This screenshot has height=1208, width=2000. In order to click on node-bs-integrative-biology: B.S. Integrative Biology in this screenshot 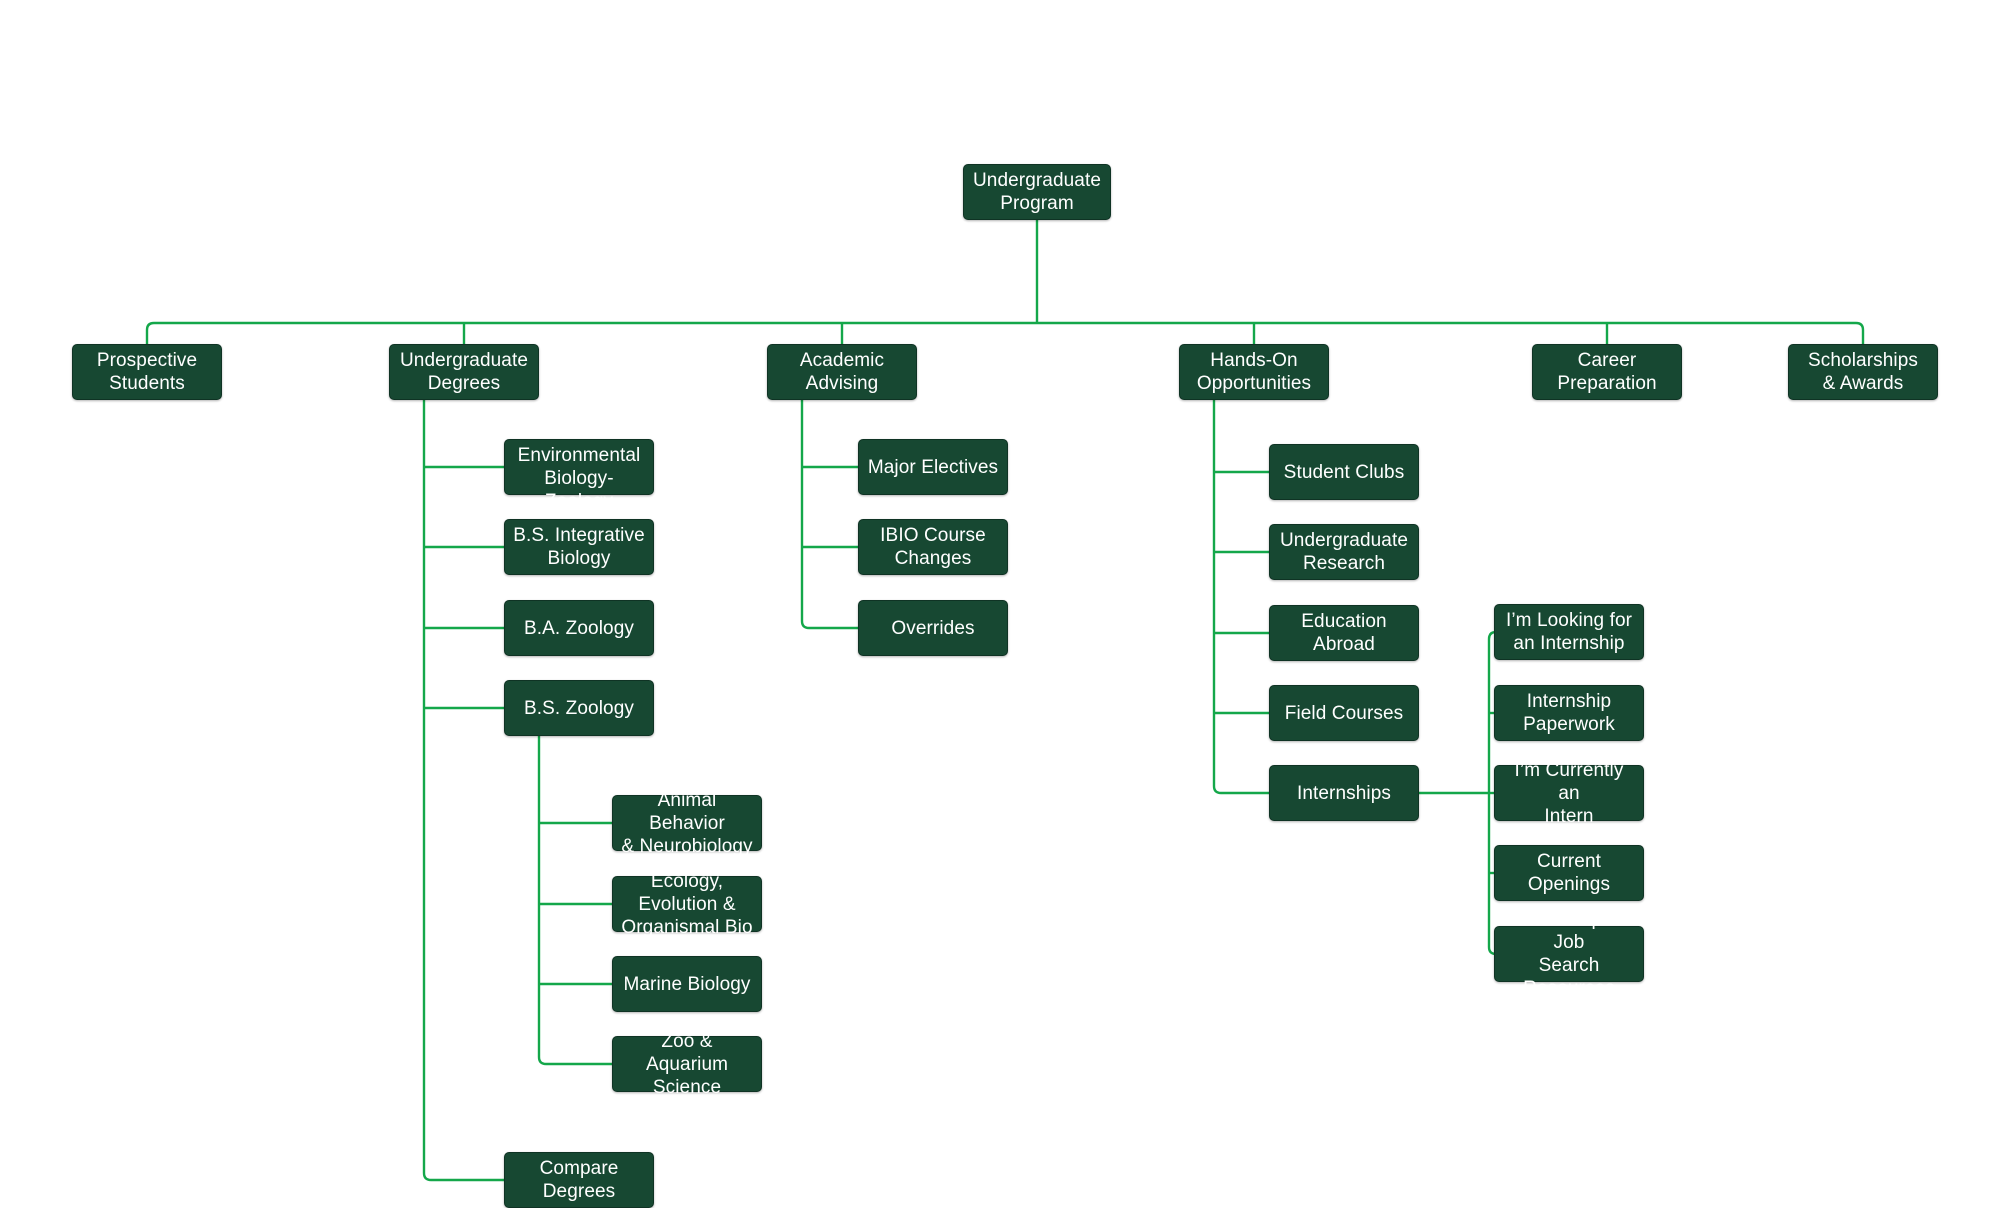, I will do `click(579, 547)`.